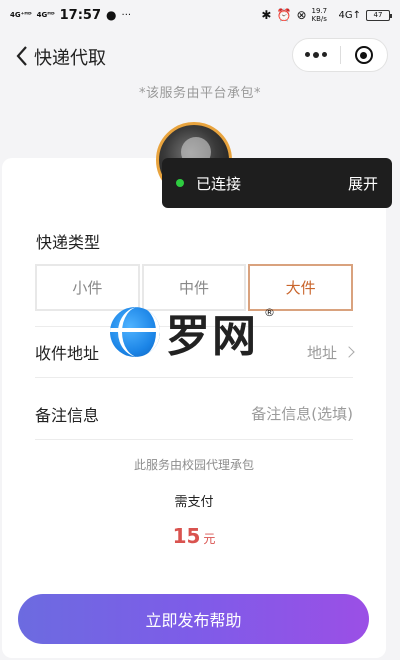 The height and width of the screenshot is (660, 400). I want to click on close-mini-program-button, so click(364, 55).